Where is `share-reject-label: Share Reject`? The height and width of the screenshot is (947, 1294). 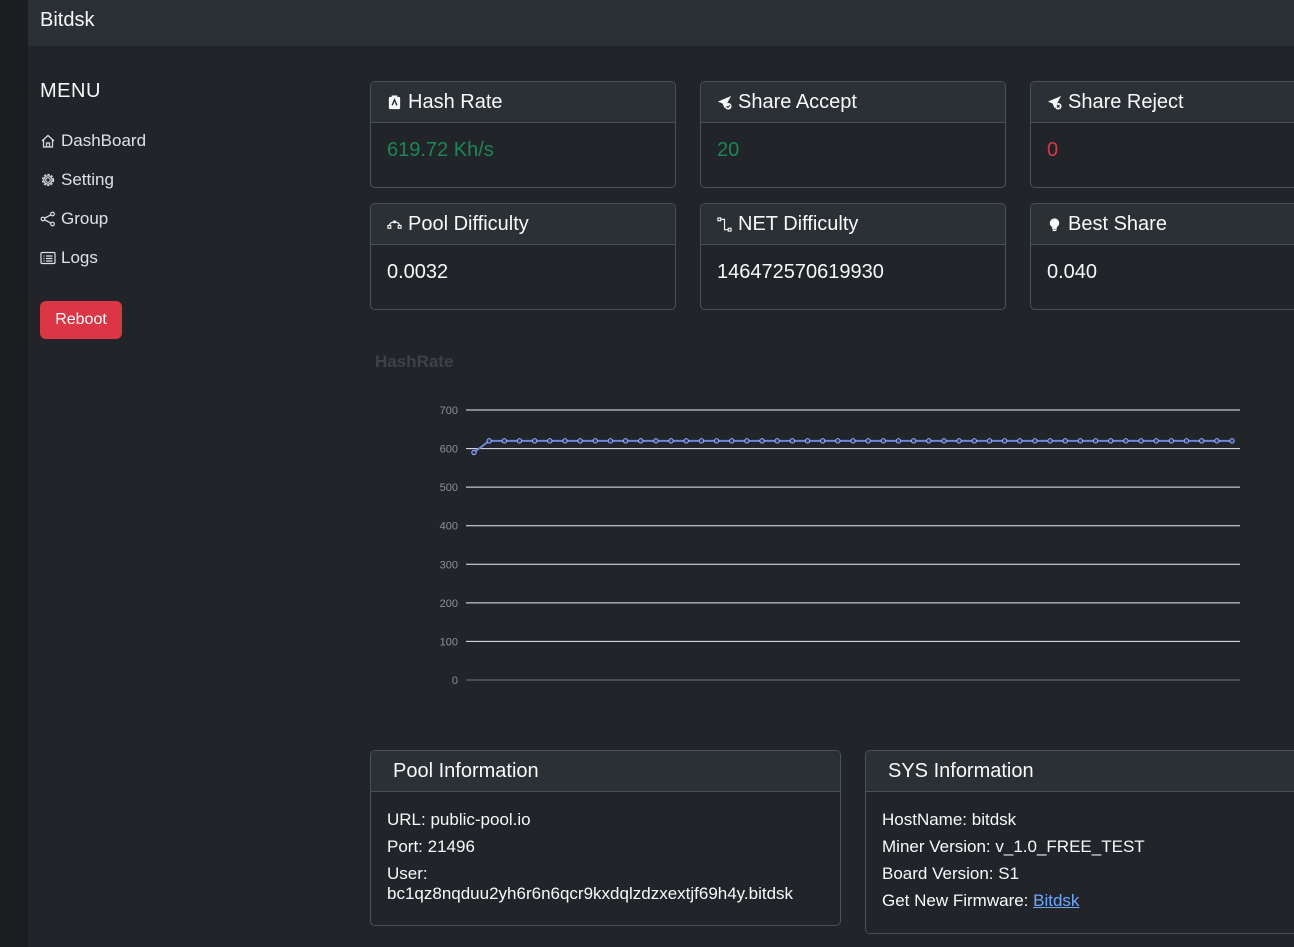
share-reject-label: Share Reject is located at coordinates (1126, 101).